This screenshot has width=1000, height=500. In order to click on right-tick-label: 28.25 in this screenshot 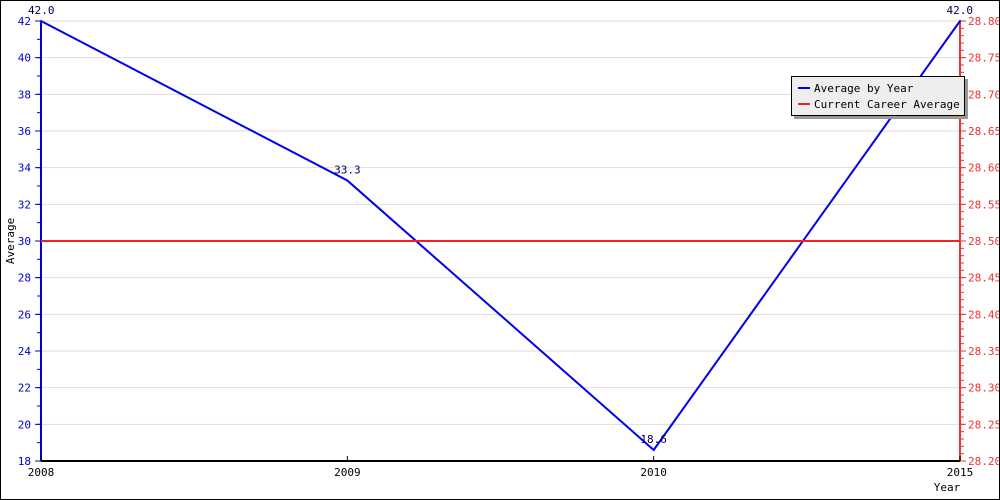, I will do `click(983, 424)`.